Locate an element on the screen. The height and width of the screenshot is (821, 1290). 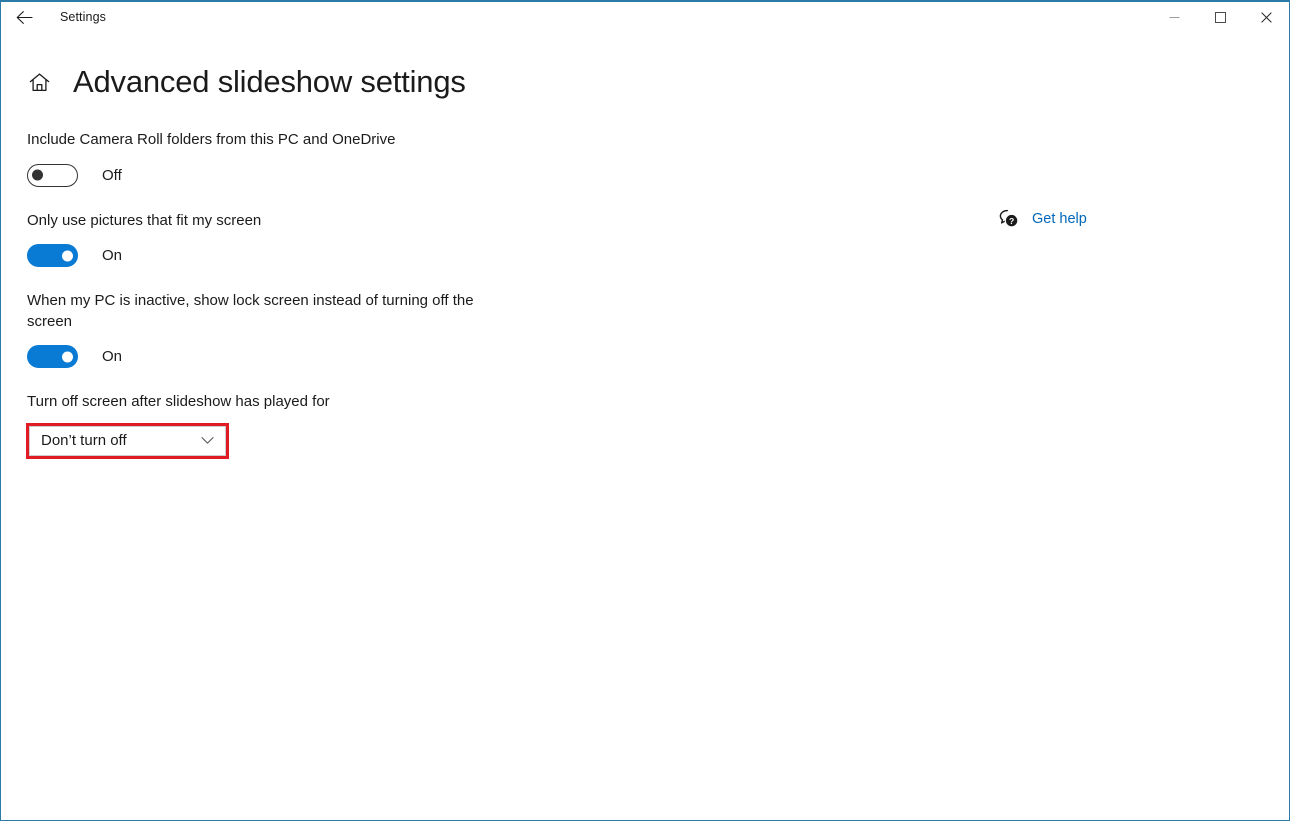
caption-button-group is located at coordinates (1220, 17).